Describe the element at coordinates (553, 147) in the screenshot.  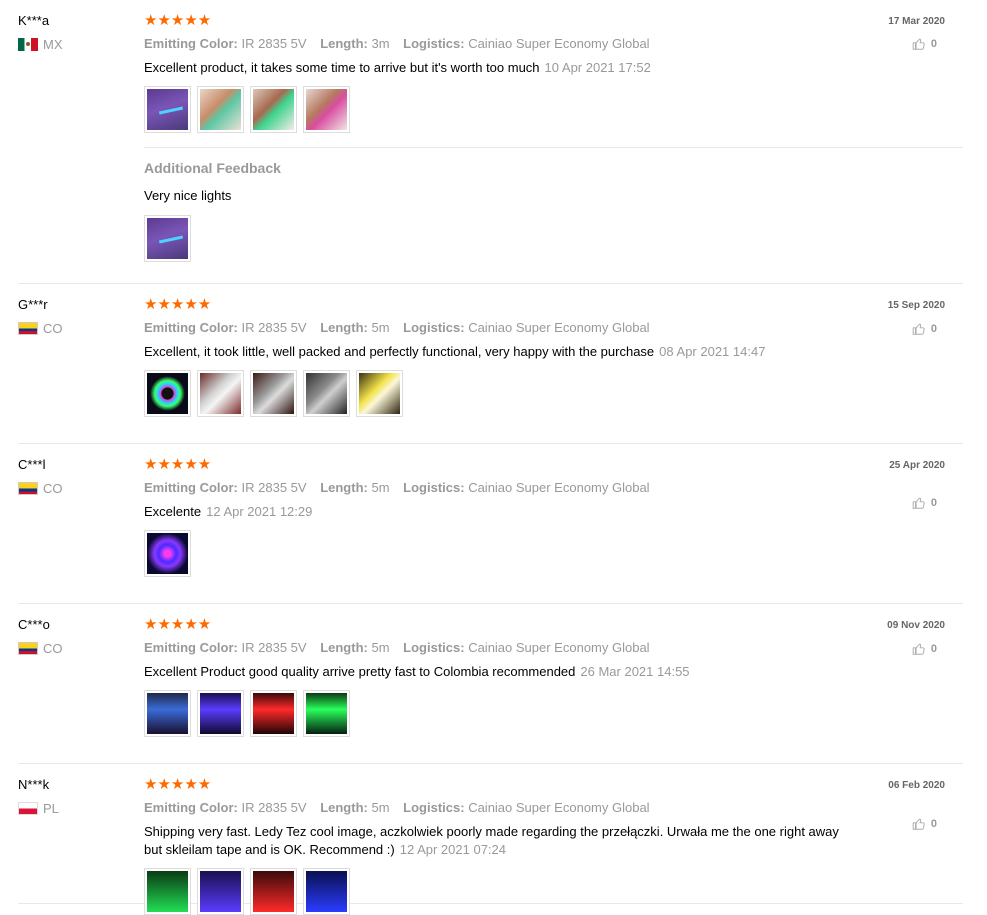
I see `additional-divider` at that location.